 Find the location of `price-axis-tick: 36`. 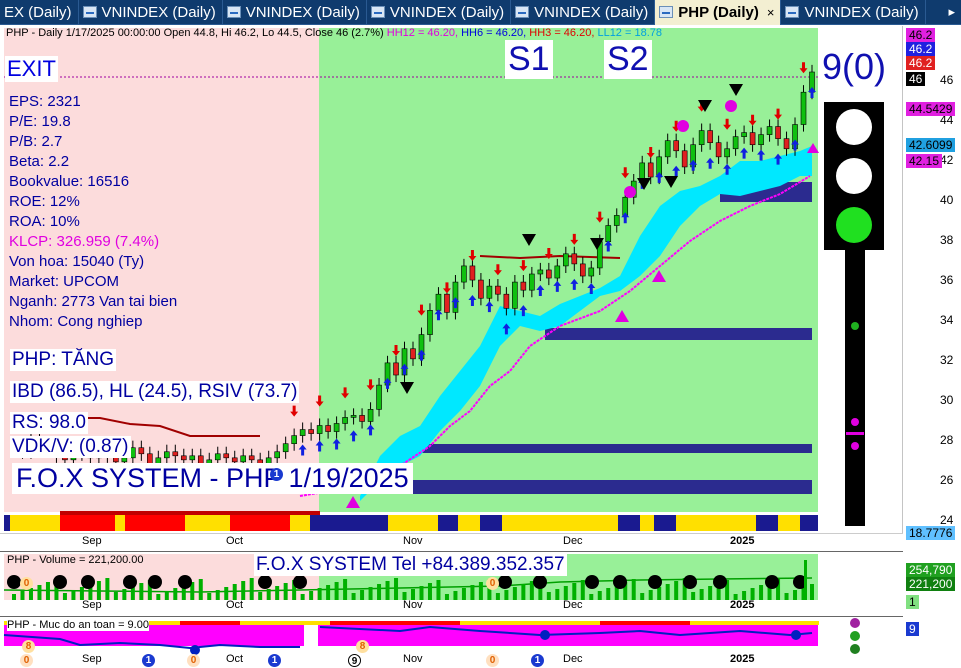

price-axis-tick: 36 is located at coordinates (947, 280).